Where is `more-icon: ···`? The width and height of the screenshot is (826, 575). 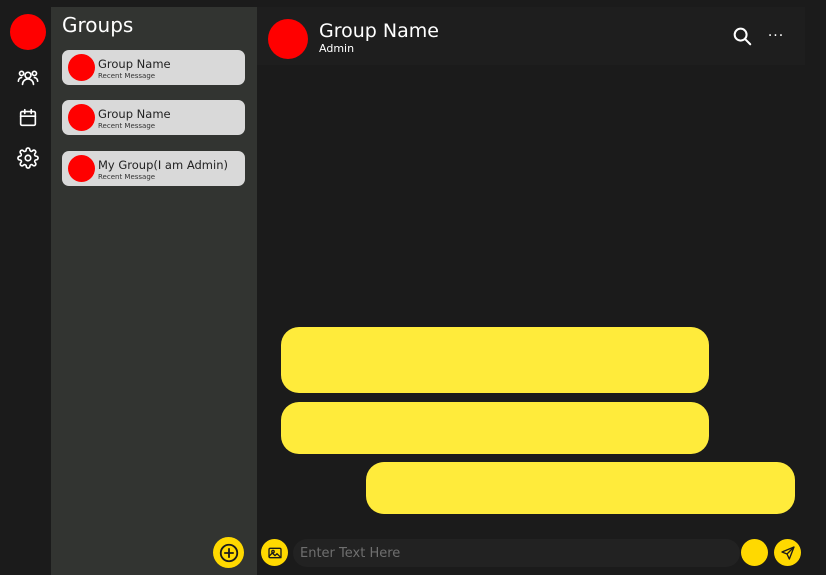 more-icon: ··· is located at coordinates (776, 36).